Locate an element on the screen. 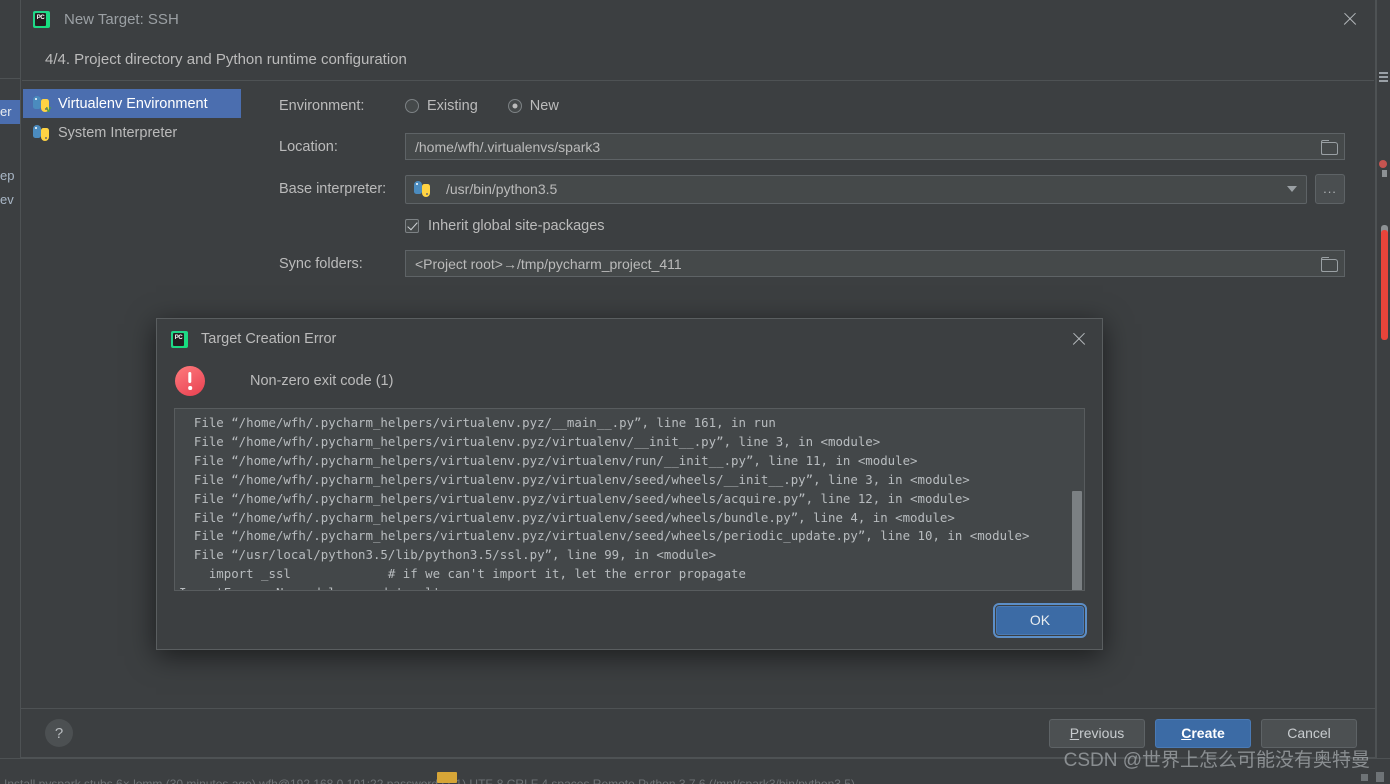 The width and height of the screenshot is (1390, 784). sidebar-item-label: System Interpreter is located at coordinates (118, 132).